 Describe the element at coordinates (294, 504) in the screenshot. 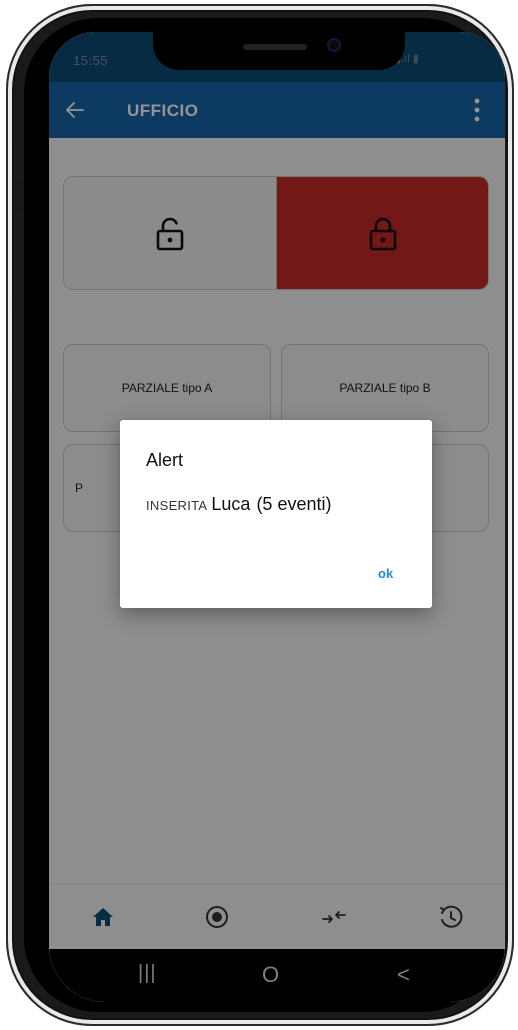

I see `event-count: (5 eventi)` at that location.